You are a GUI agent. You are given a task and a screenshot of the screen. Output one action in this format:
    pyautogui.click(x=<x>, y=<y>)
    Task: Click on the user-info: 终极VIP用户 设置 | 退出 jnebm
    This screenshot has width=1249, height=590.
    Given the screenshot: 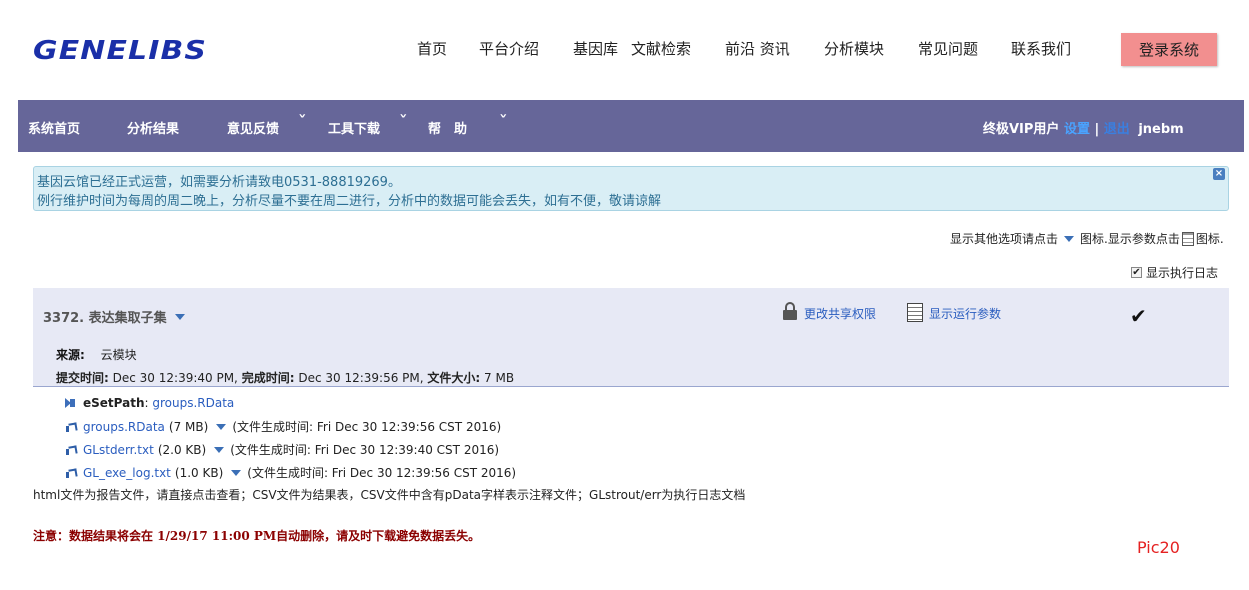 What is the action you would take?
    pyautogui.click(x=1083, y=127)
    